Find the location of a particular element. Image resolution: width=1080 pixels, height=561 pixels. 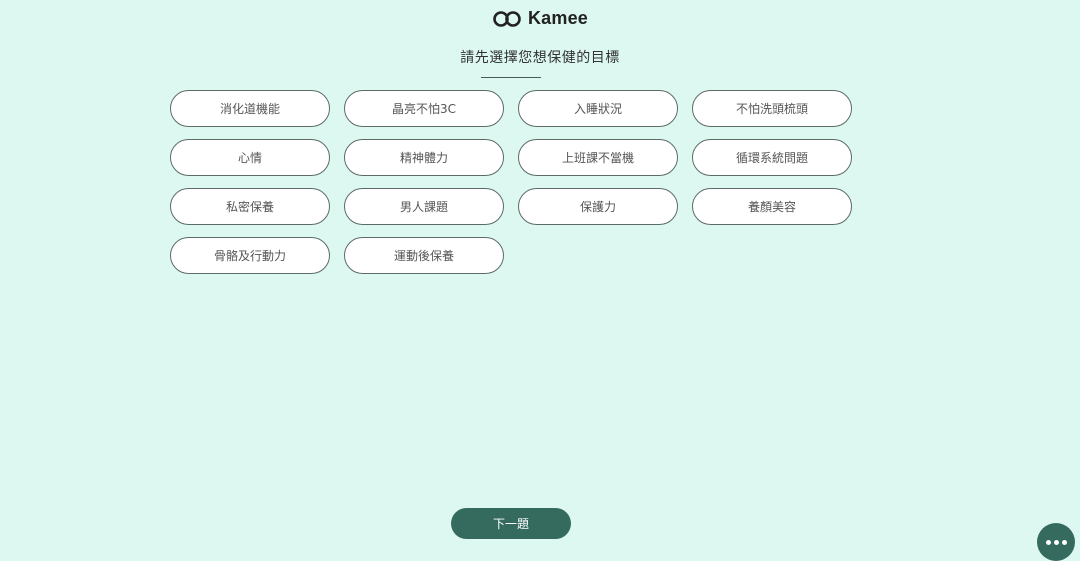

option-eye-3c: 晶亮不怕3C is located at coordinates (424, 108).